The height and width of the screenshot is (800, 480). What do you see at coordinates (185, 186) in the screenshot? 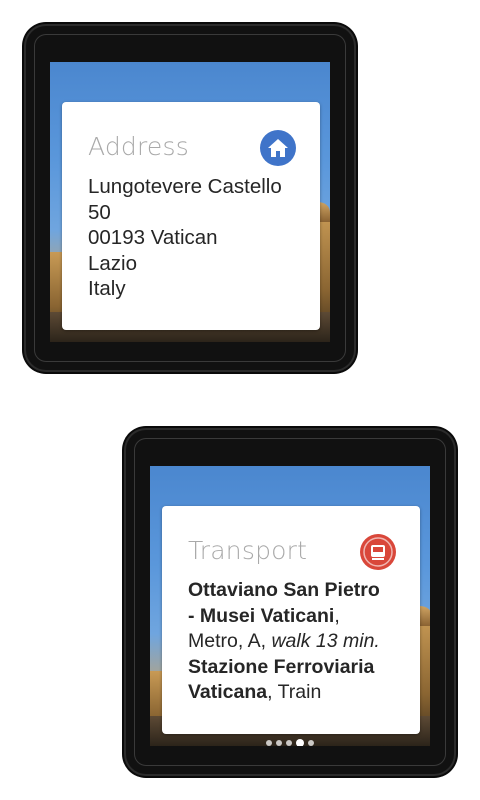
I see `address-line: Lungotevere Castello` at bounding box center [185, 186].